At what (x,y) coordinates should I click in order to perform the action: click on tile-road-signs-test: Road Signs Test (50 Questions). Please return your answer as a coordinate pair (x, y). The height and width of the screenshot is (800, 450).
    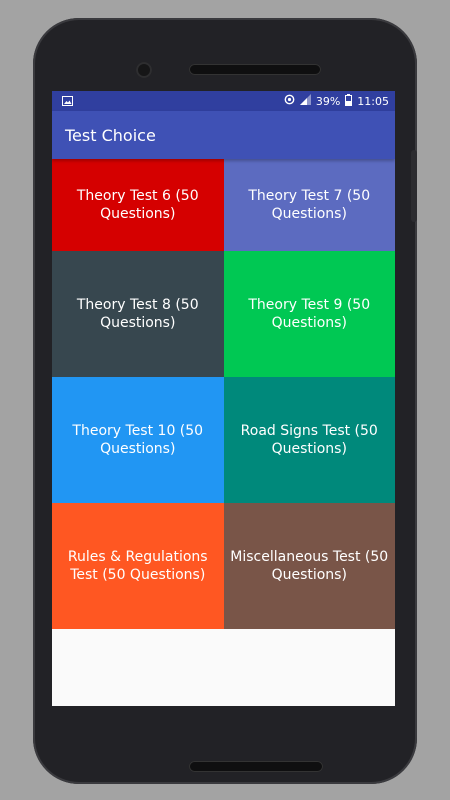
    Looking at the image, I should click on (309, 440).